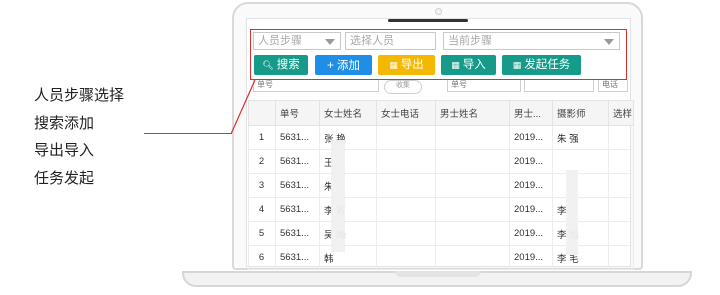  I want to click on bride-name-cell: 韩, so click(348, 257).